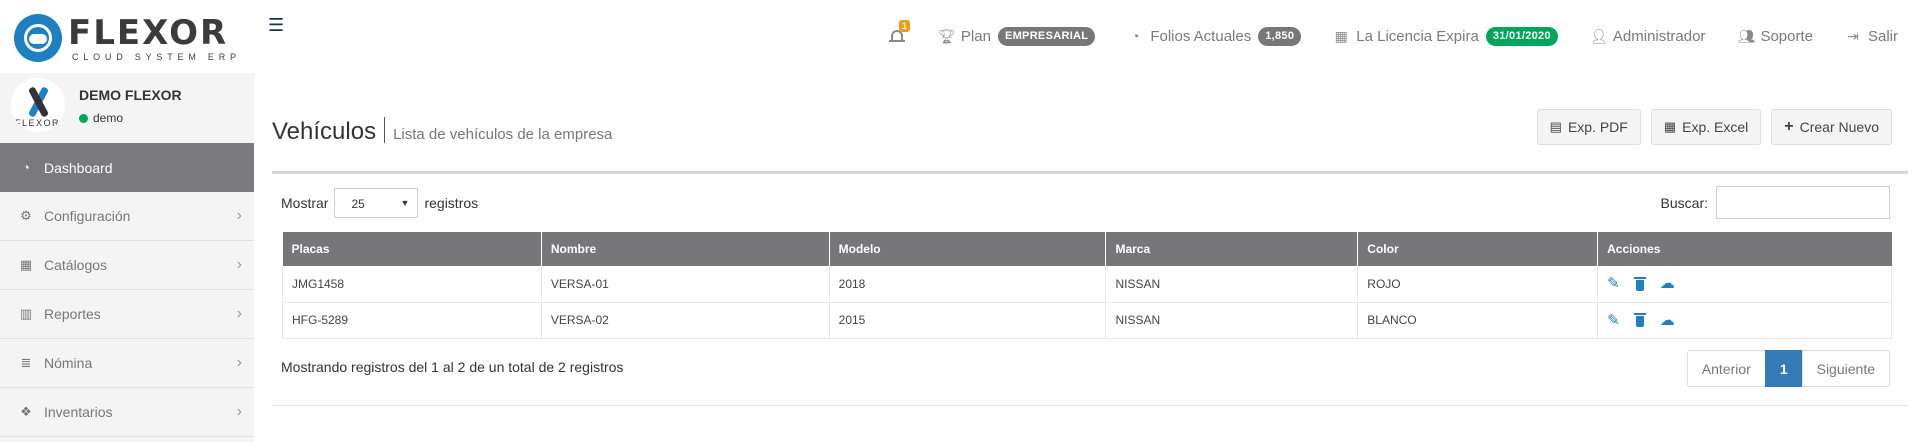 Image resolution: width=1918 pixels, height=442 pixels. What do you see at coordinates (1445, 36) in the screenshot?
I see `license-indicator: ▦ La Licencia Expira 31/01/2020` at bounding box center [1445, 36].